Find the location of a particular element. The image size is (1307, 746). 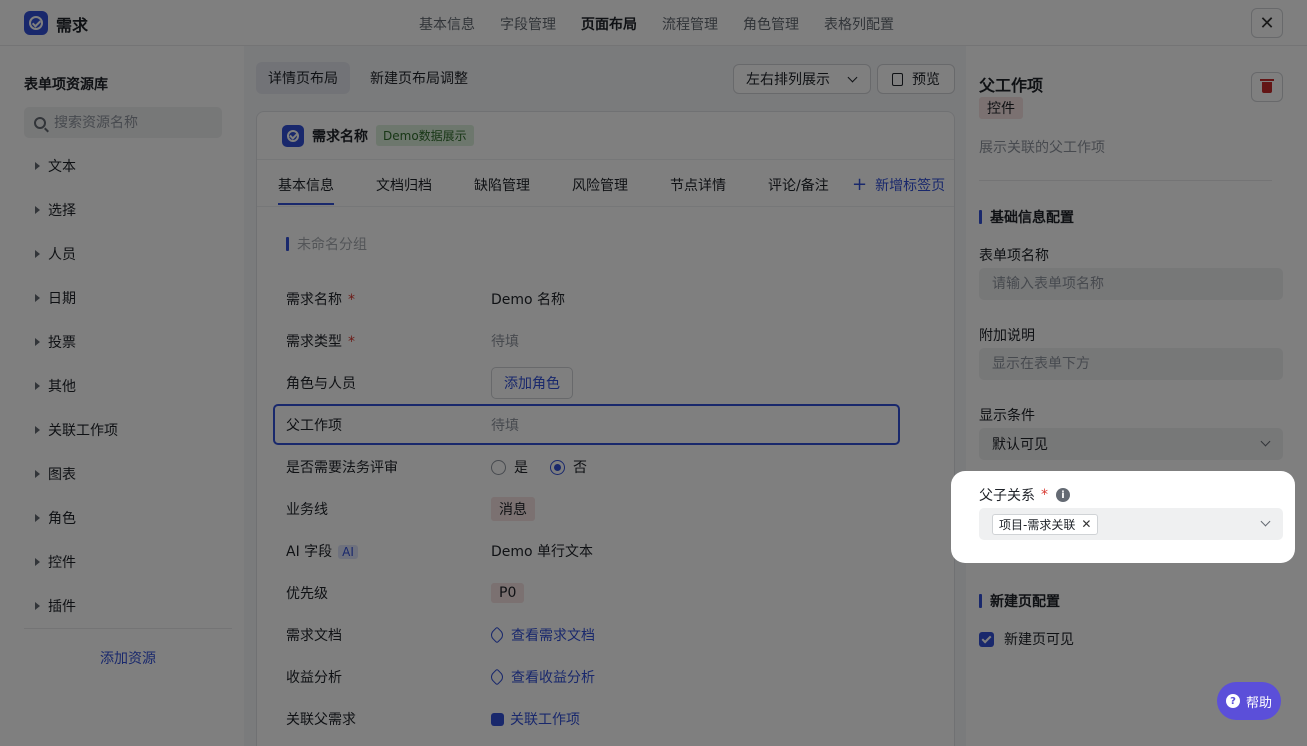

resource-list: 文本 选择 人员 日期 投票 其他 关联工作项 图表 角色 控件 插件 is located at coordinates (128, 386).